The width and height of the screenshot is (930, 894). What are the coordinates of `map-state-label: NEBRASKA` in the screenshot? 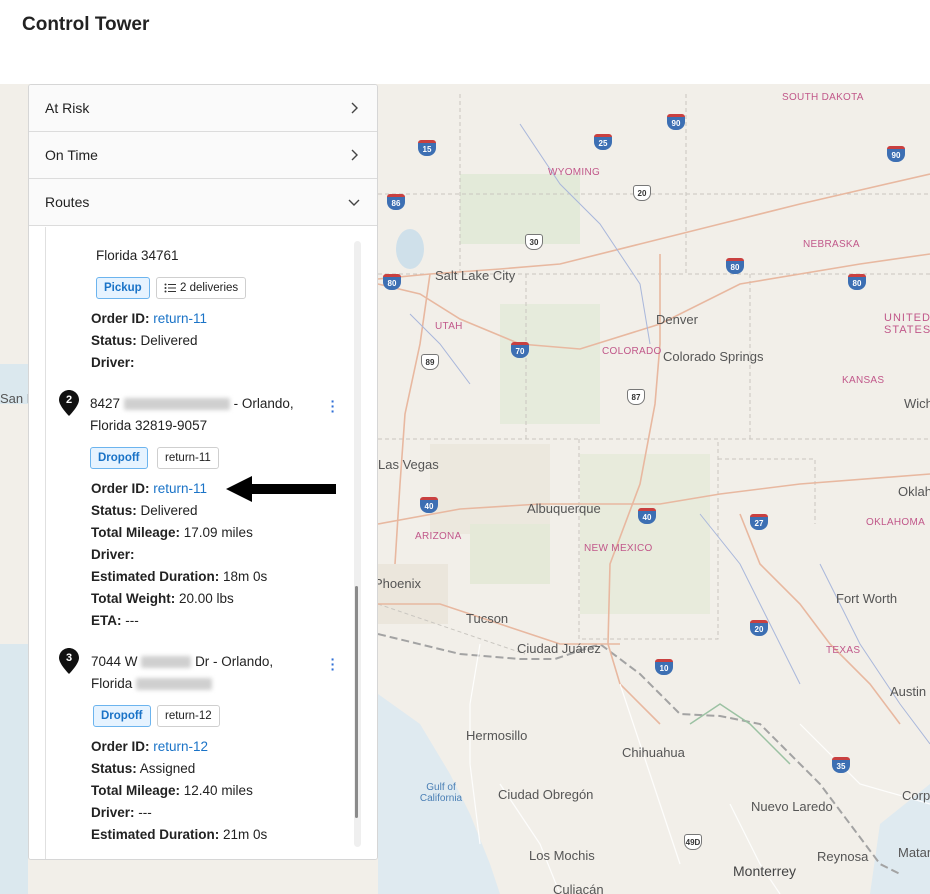 It's located at (831, 244).